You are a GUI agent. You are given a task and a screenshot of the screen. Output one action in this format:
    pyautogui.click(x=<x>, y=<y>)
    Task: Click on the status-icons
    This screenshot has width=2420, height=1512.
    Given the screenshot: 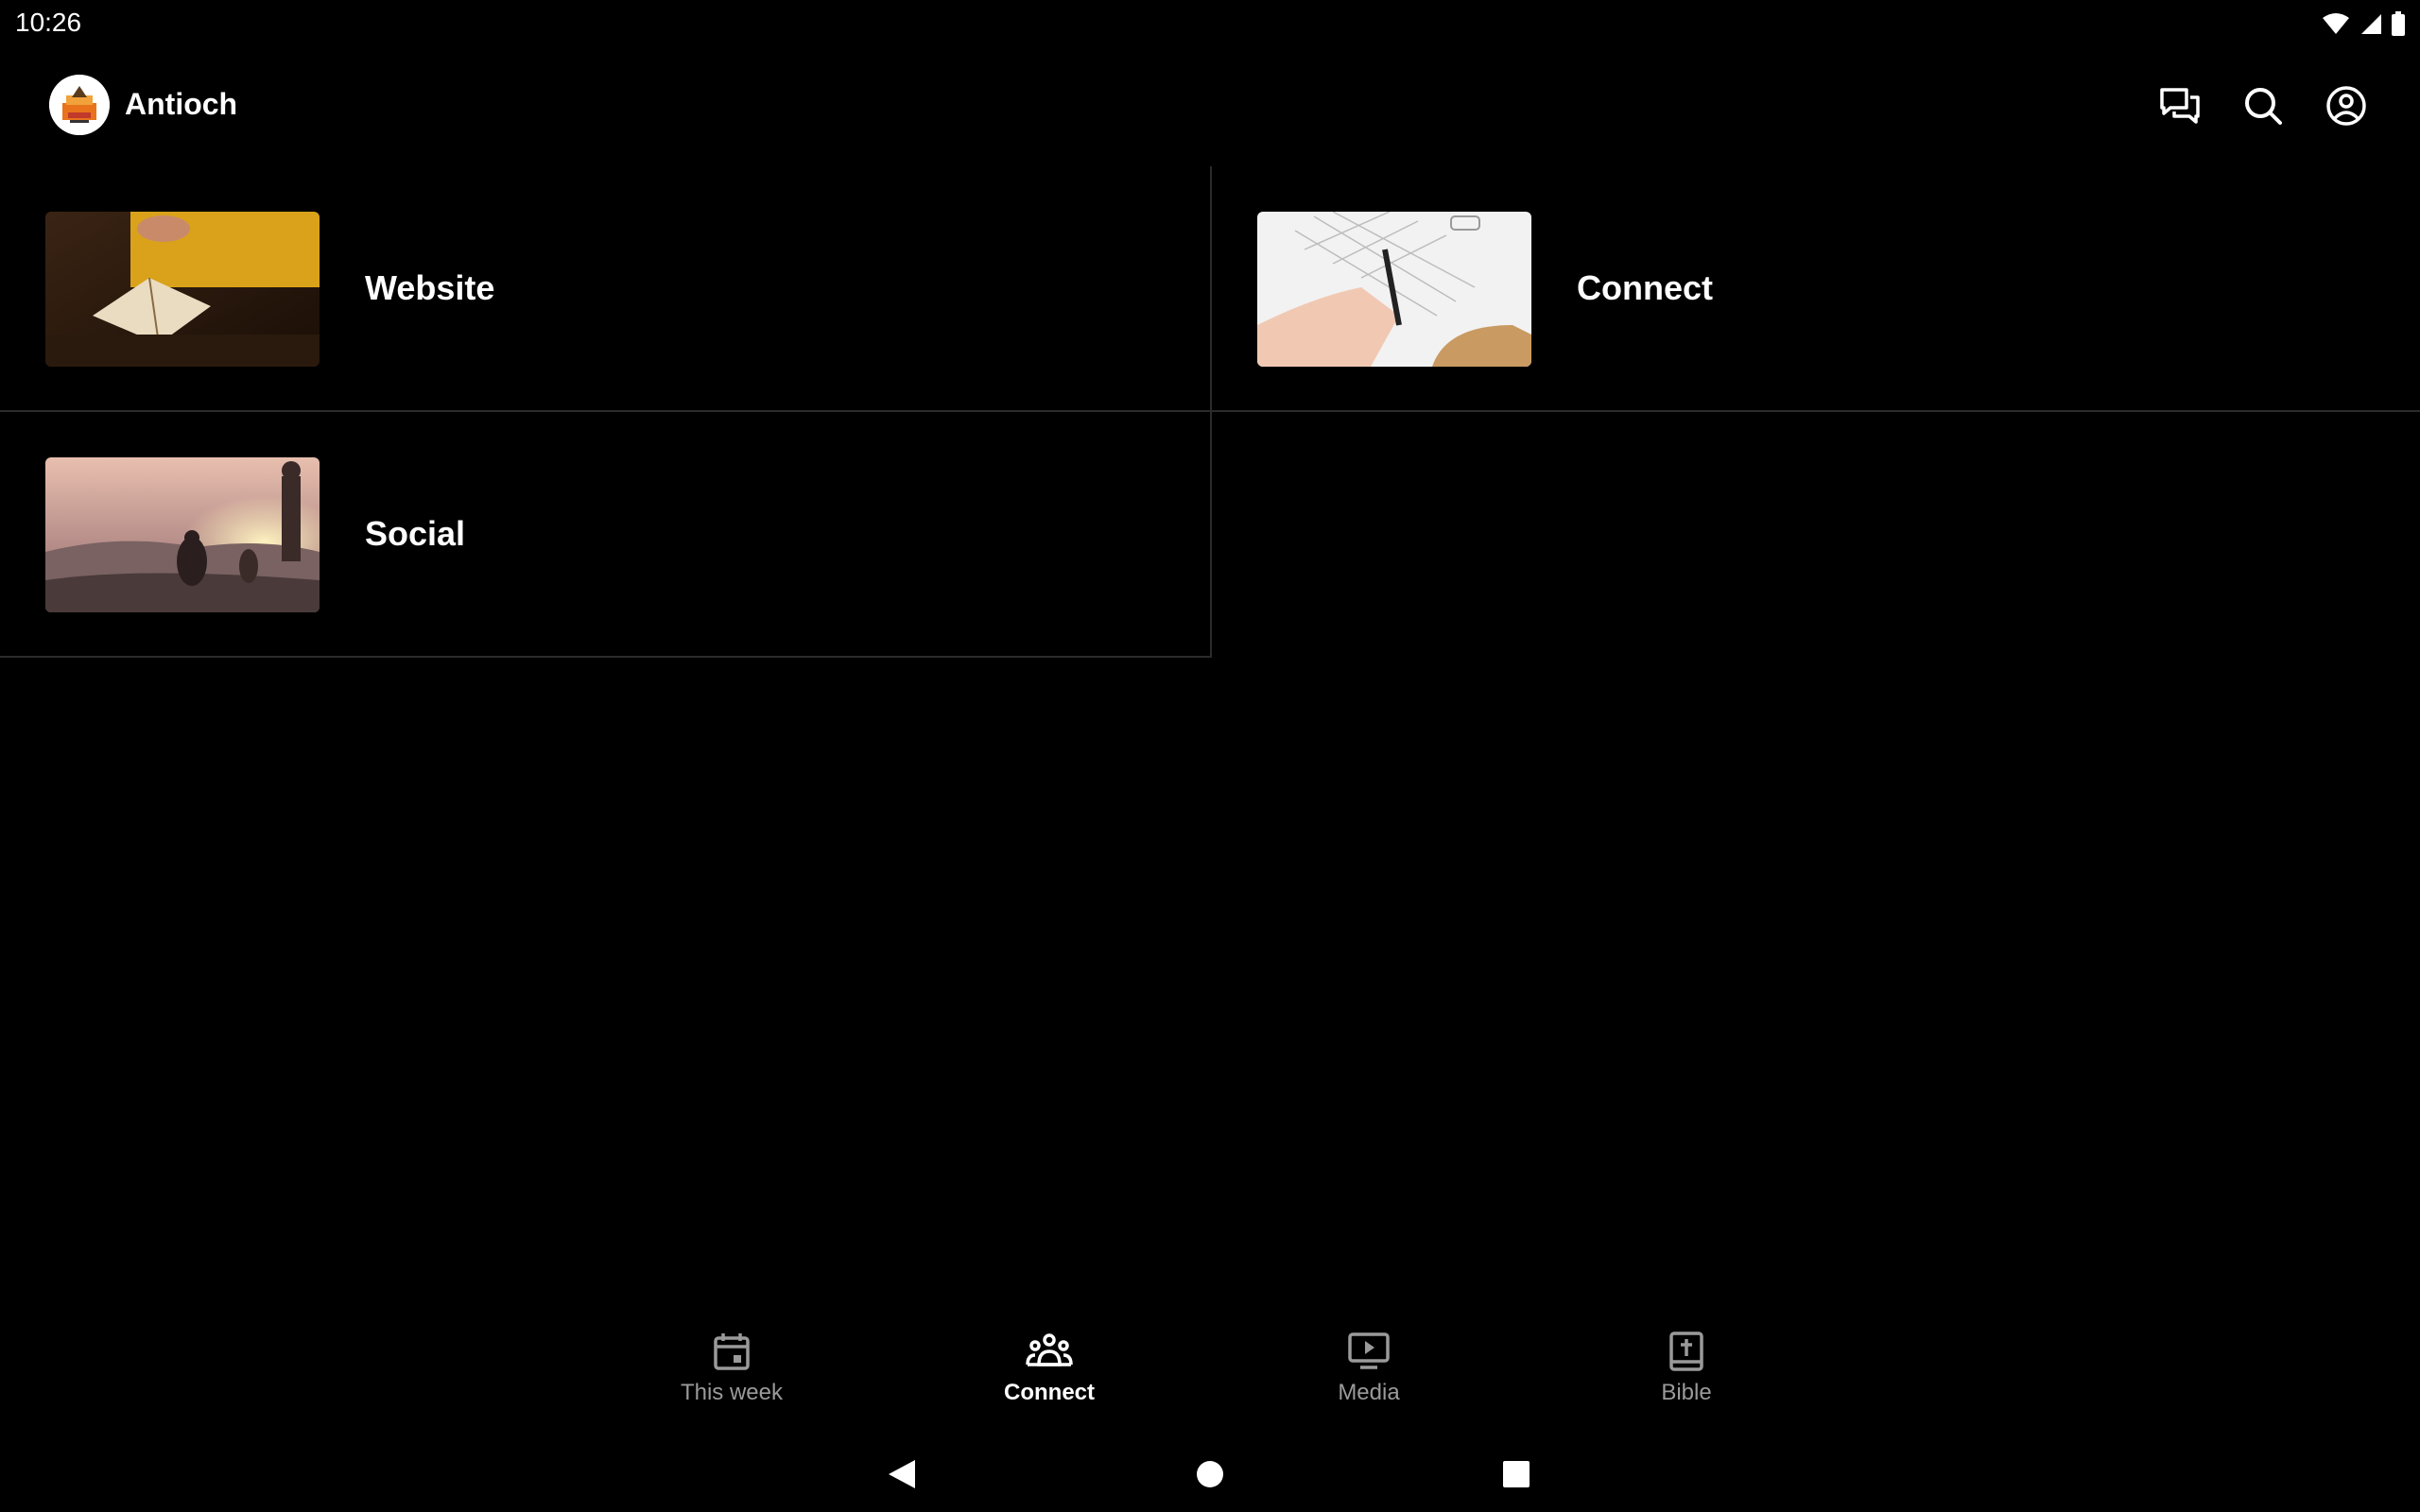 What is the action you would take?
    pyautogui.click(x=2363, y=23)
    